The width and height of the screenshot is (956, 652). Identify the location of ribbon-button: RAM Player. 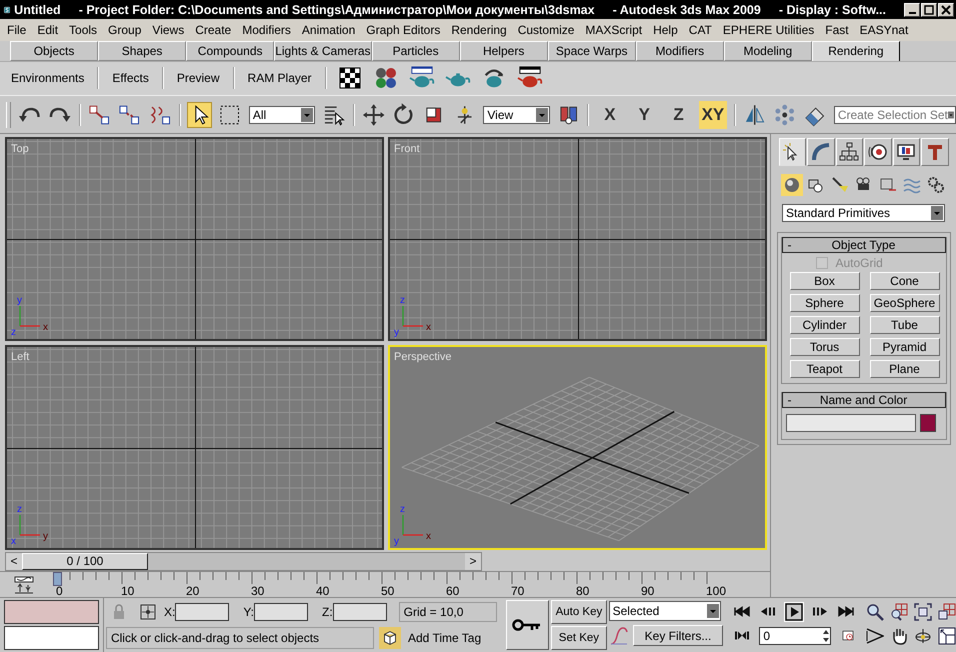
(279, 78).